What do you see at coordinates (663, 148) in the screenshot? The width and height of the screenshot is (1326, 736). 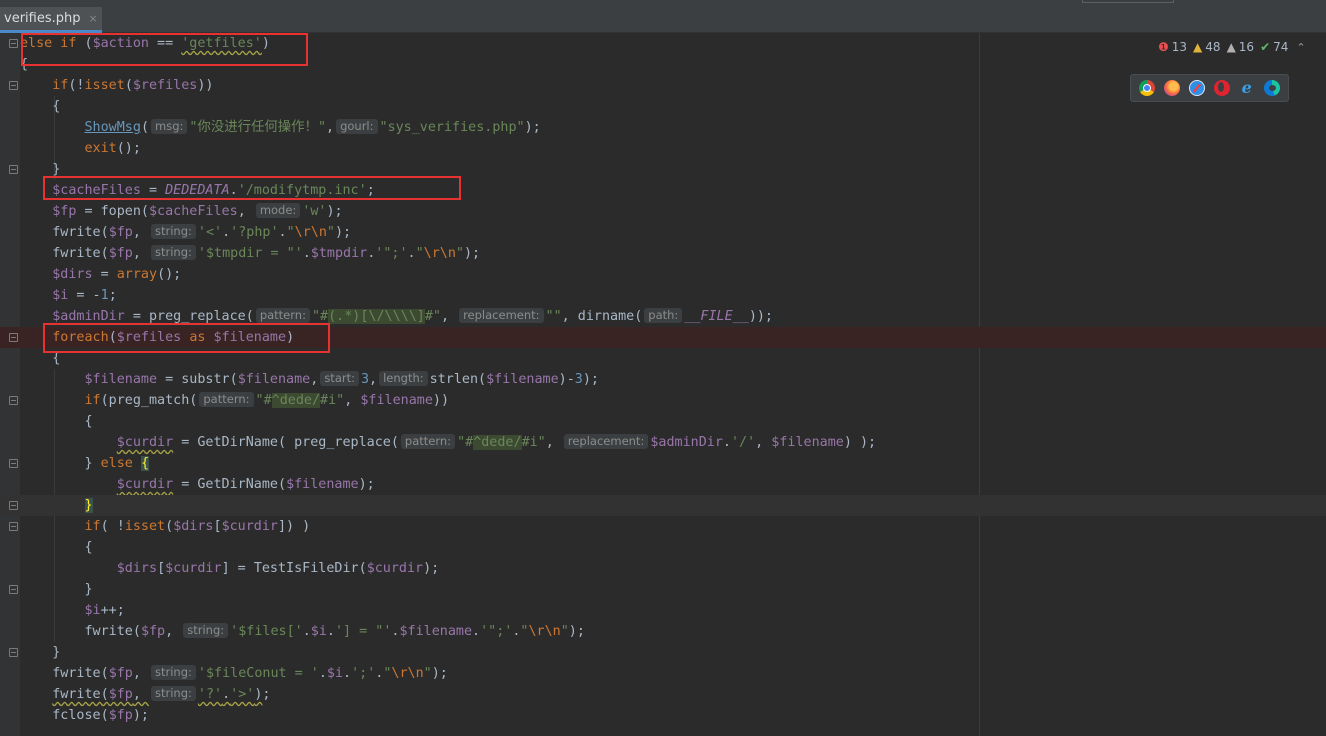 I see `code-line: exit();` at bounding box center [663, 148].